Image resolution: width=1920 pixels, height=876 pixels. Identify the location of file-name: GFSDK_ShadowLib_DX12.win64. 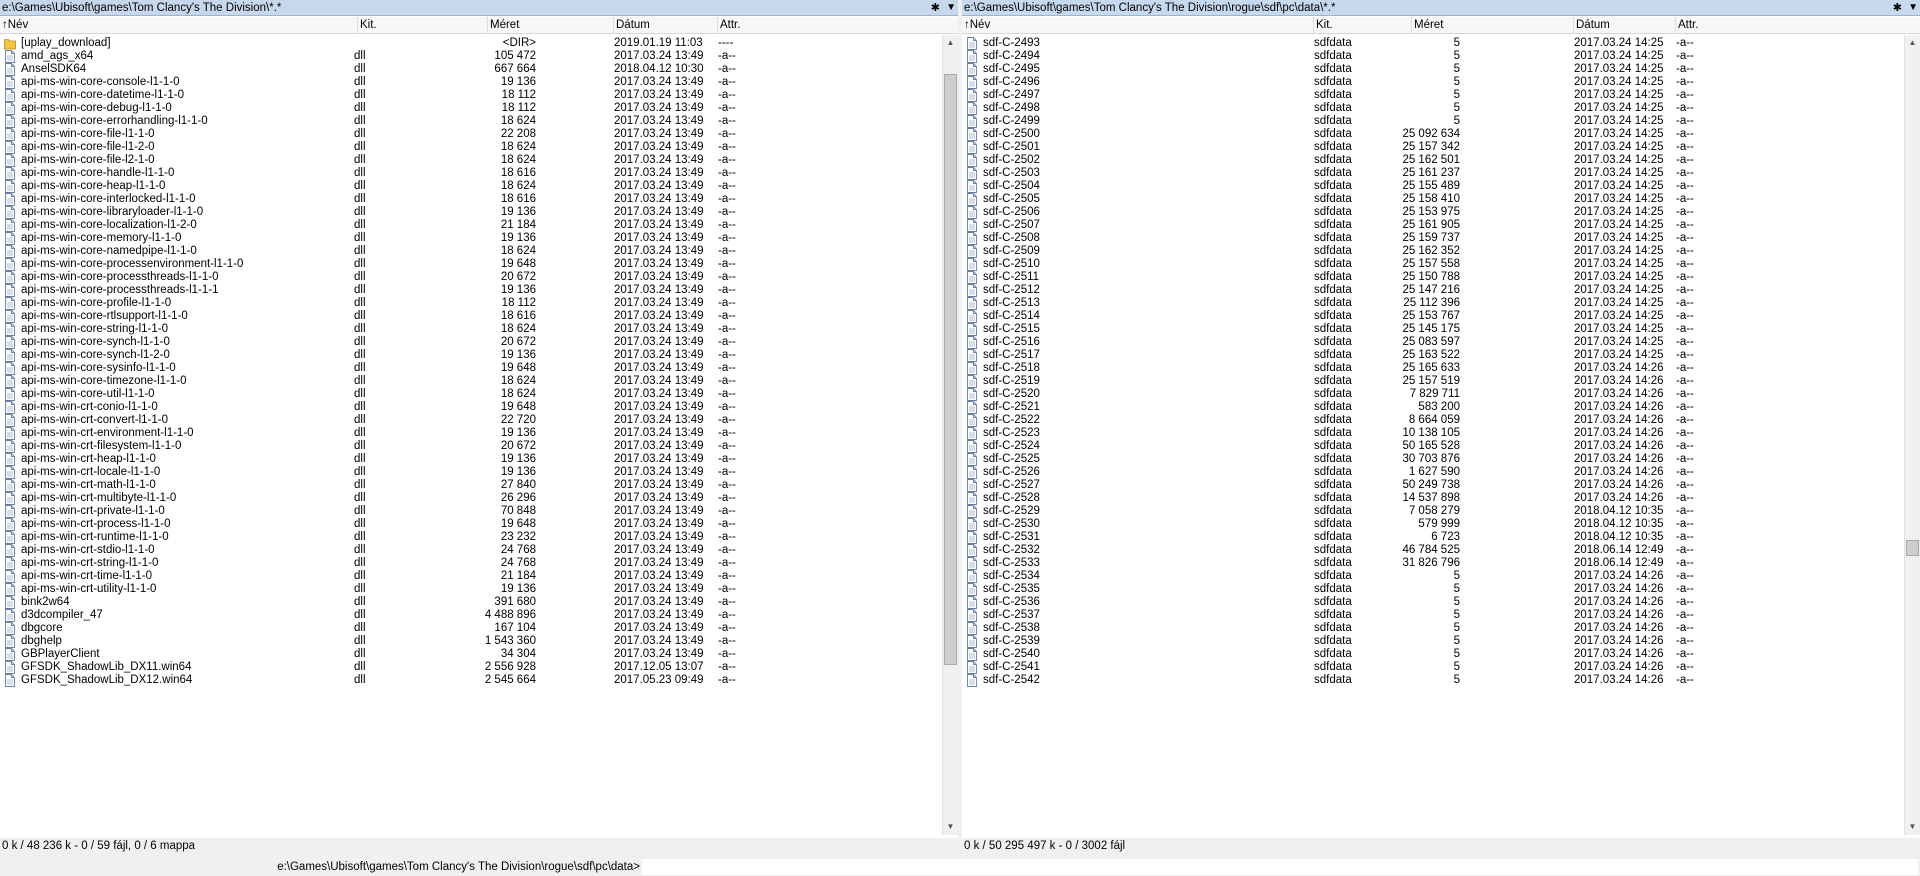
(107, 680).